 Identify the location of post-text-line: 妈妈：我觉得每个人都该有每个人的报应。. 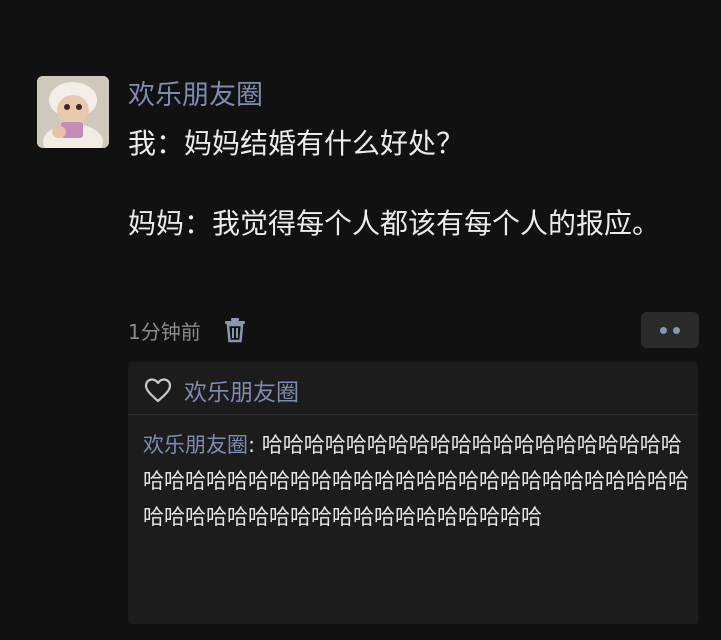
(394, 223).